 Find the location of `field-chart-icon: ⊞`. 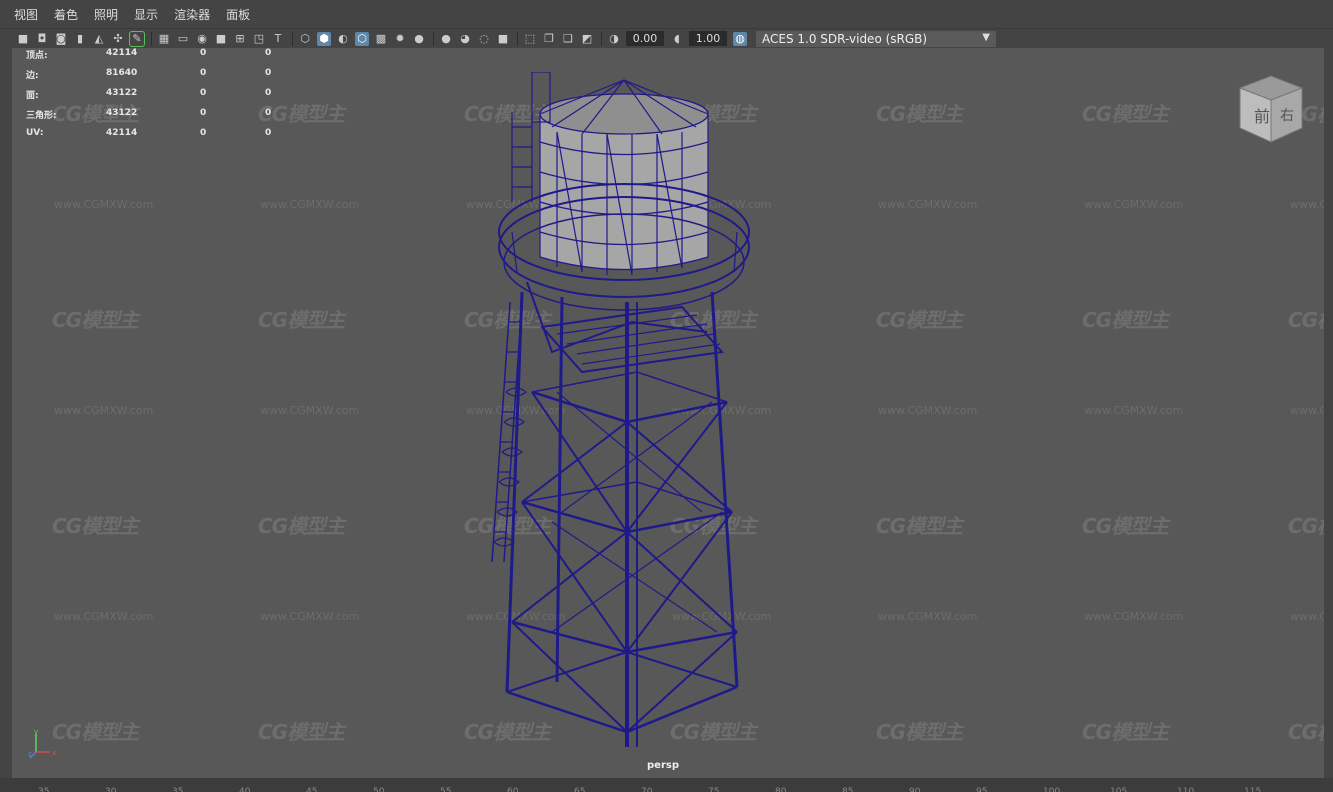

field-chart-icon: ⊞ is located at coordinates (240, 39).